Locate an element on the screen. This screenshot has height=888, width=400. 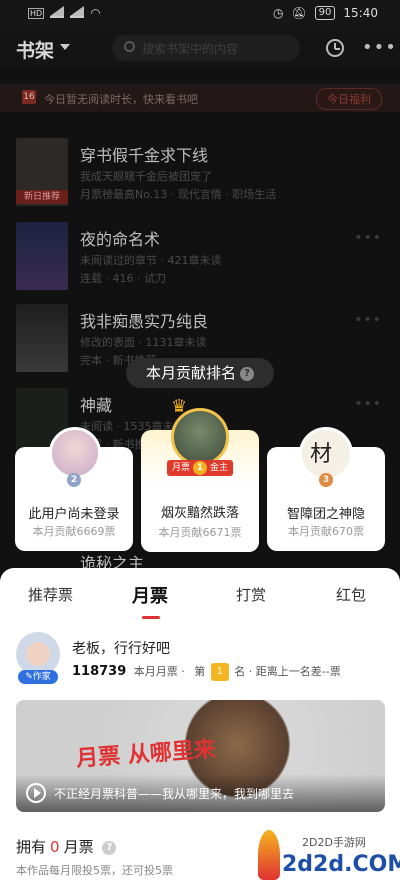
owned-count: 0 is located at coordinates (55, 847).